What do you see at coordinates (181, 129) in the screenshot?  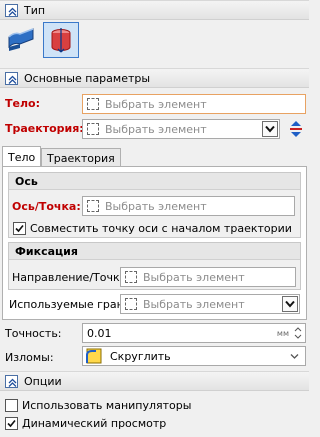 I see `trajectory-selector: Выбрать элемент` at bounding box center [181, 129].